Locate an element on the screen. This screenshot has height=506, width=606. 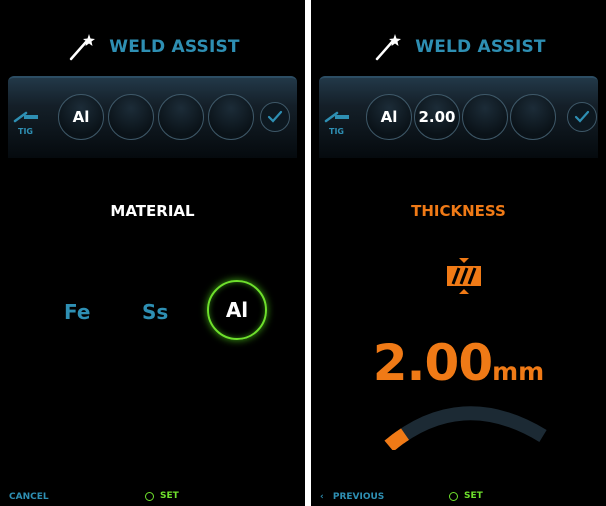
previous-button: ‹ PREVIOUS is located at coordinates (352, 497).